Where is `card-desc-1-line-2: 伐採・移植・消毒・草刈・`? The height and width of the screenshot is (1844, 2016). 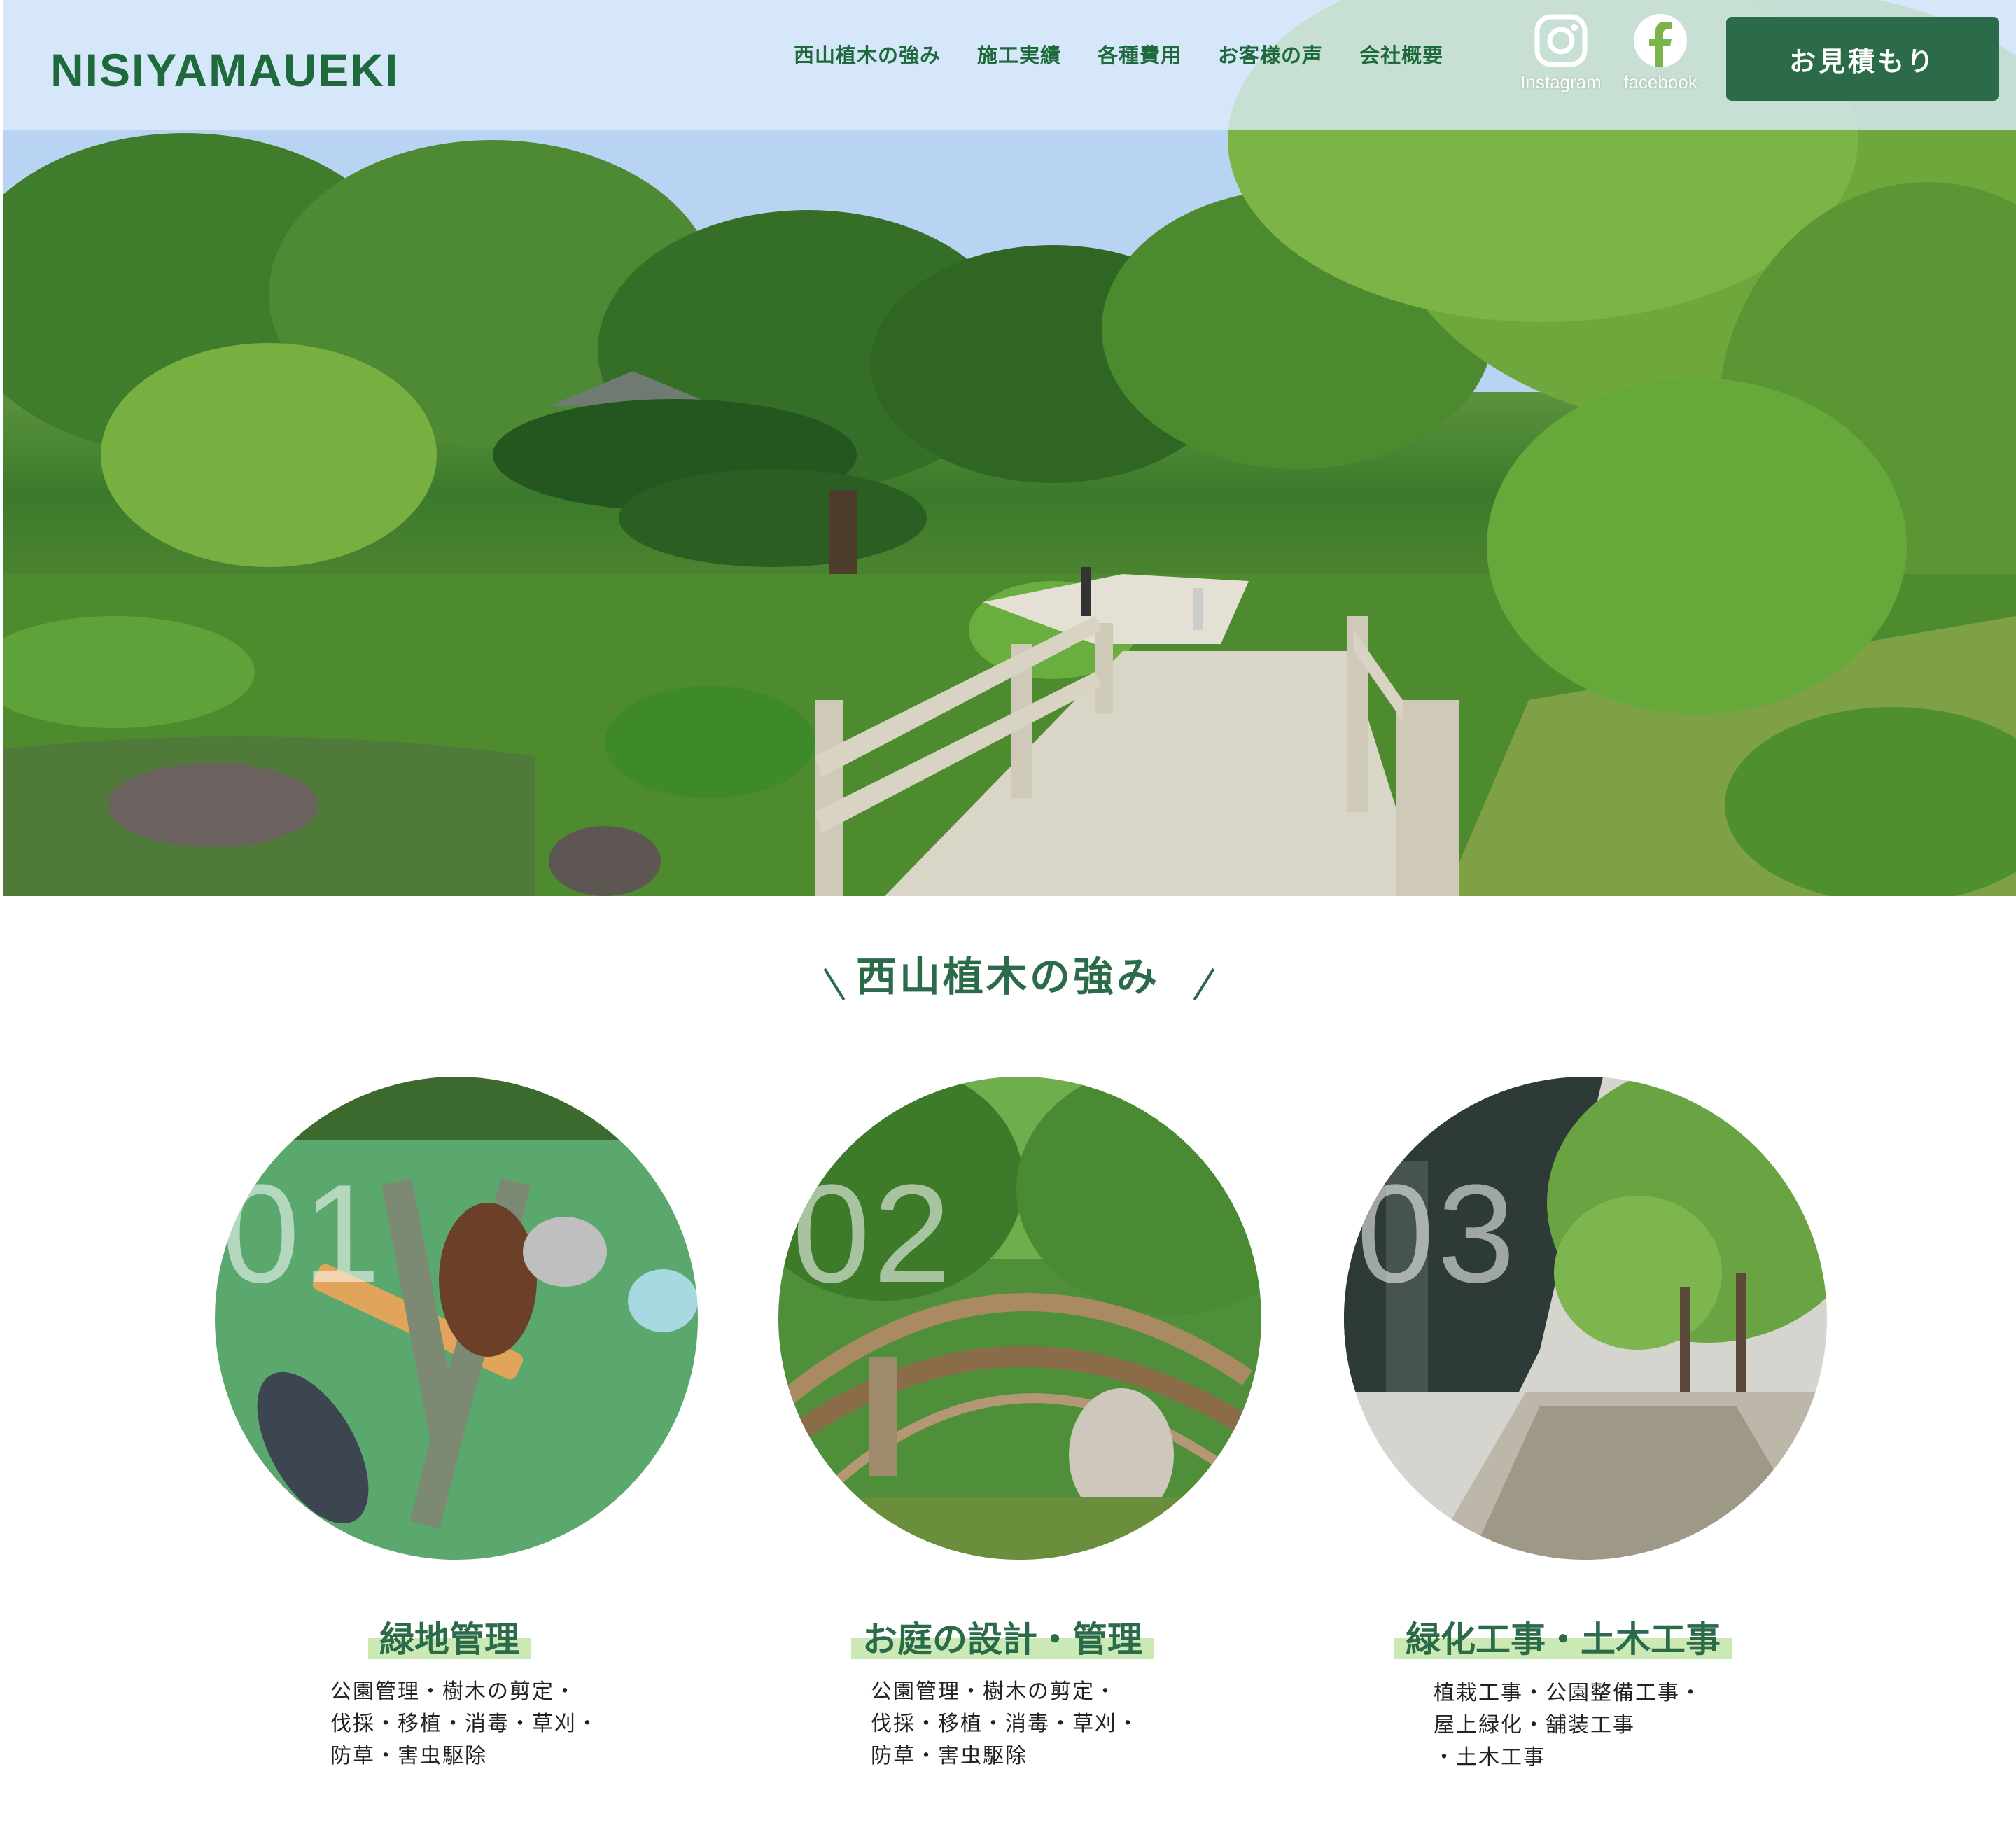
card-desc-1-line-2: 伐採・移植・消毒・草刈・ is located at coordinates (464, 1724).